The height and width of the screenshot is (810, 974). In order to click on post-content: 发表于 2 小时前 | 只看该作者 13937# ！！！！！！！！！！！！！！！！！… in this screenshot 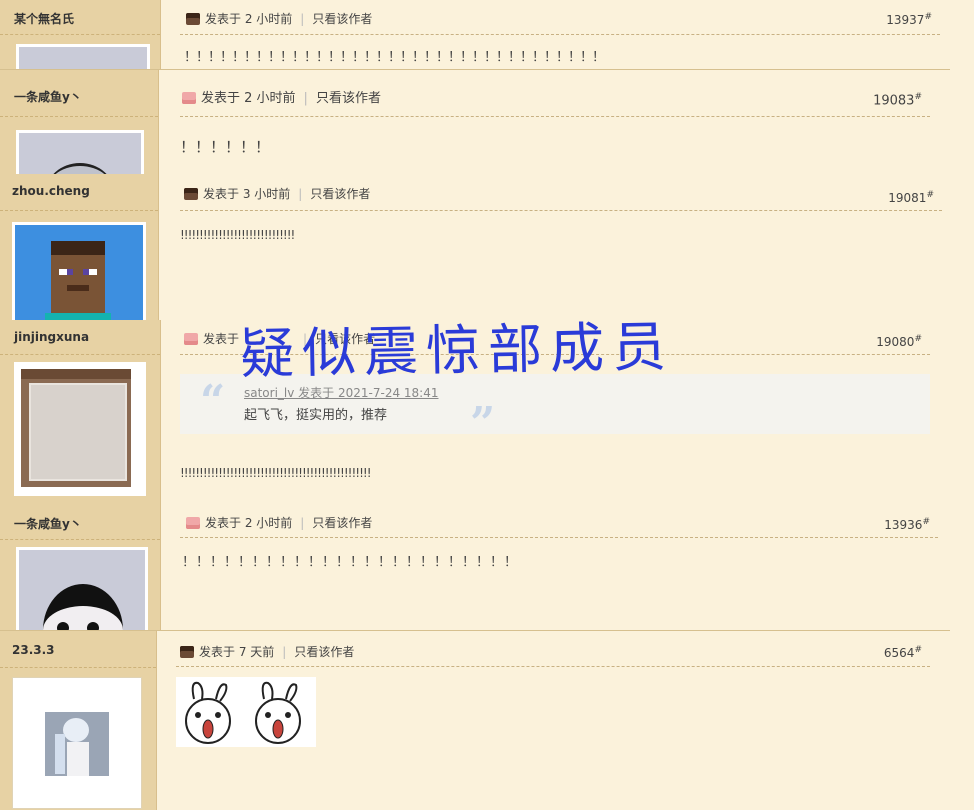, I will do `click(560, 35)`.